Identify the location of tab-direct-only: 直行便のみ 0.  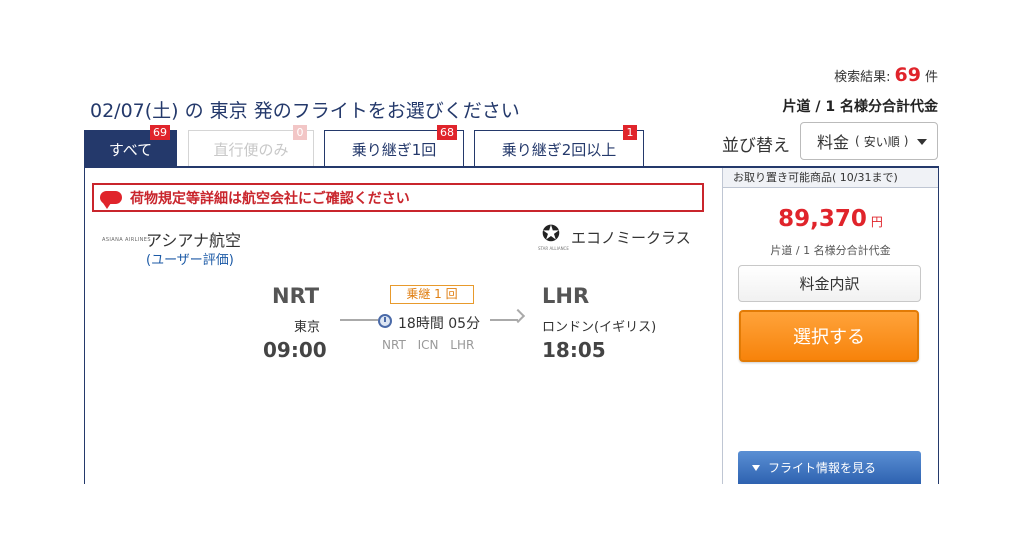
(251, 146).